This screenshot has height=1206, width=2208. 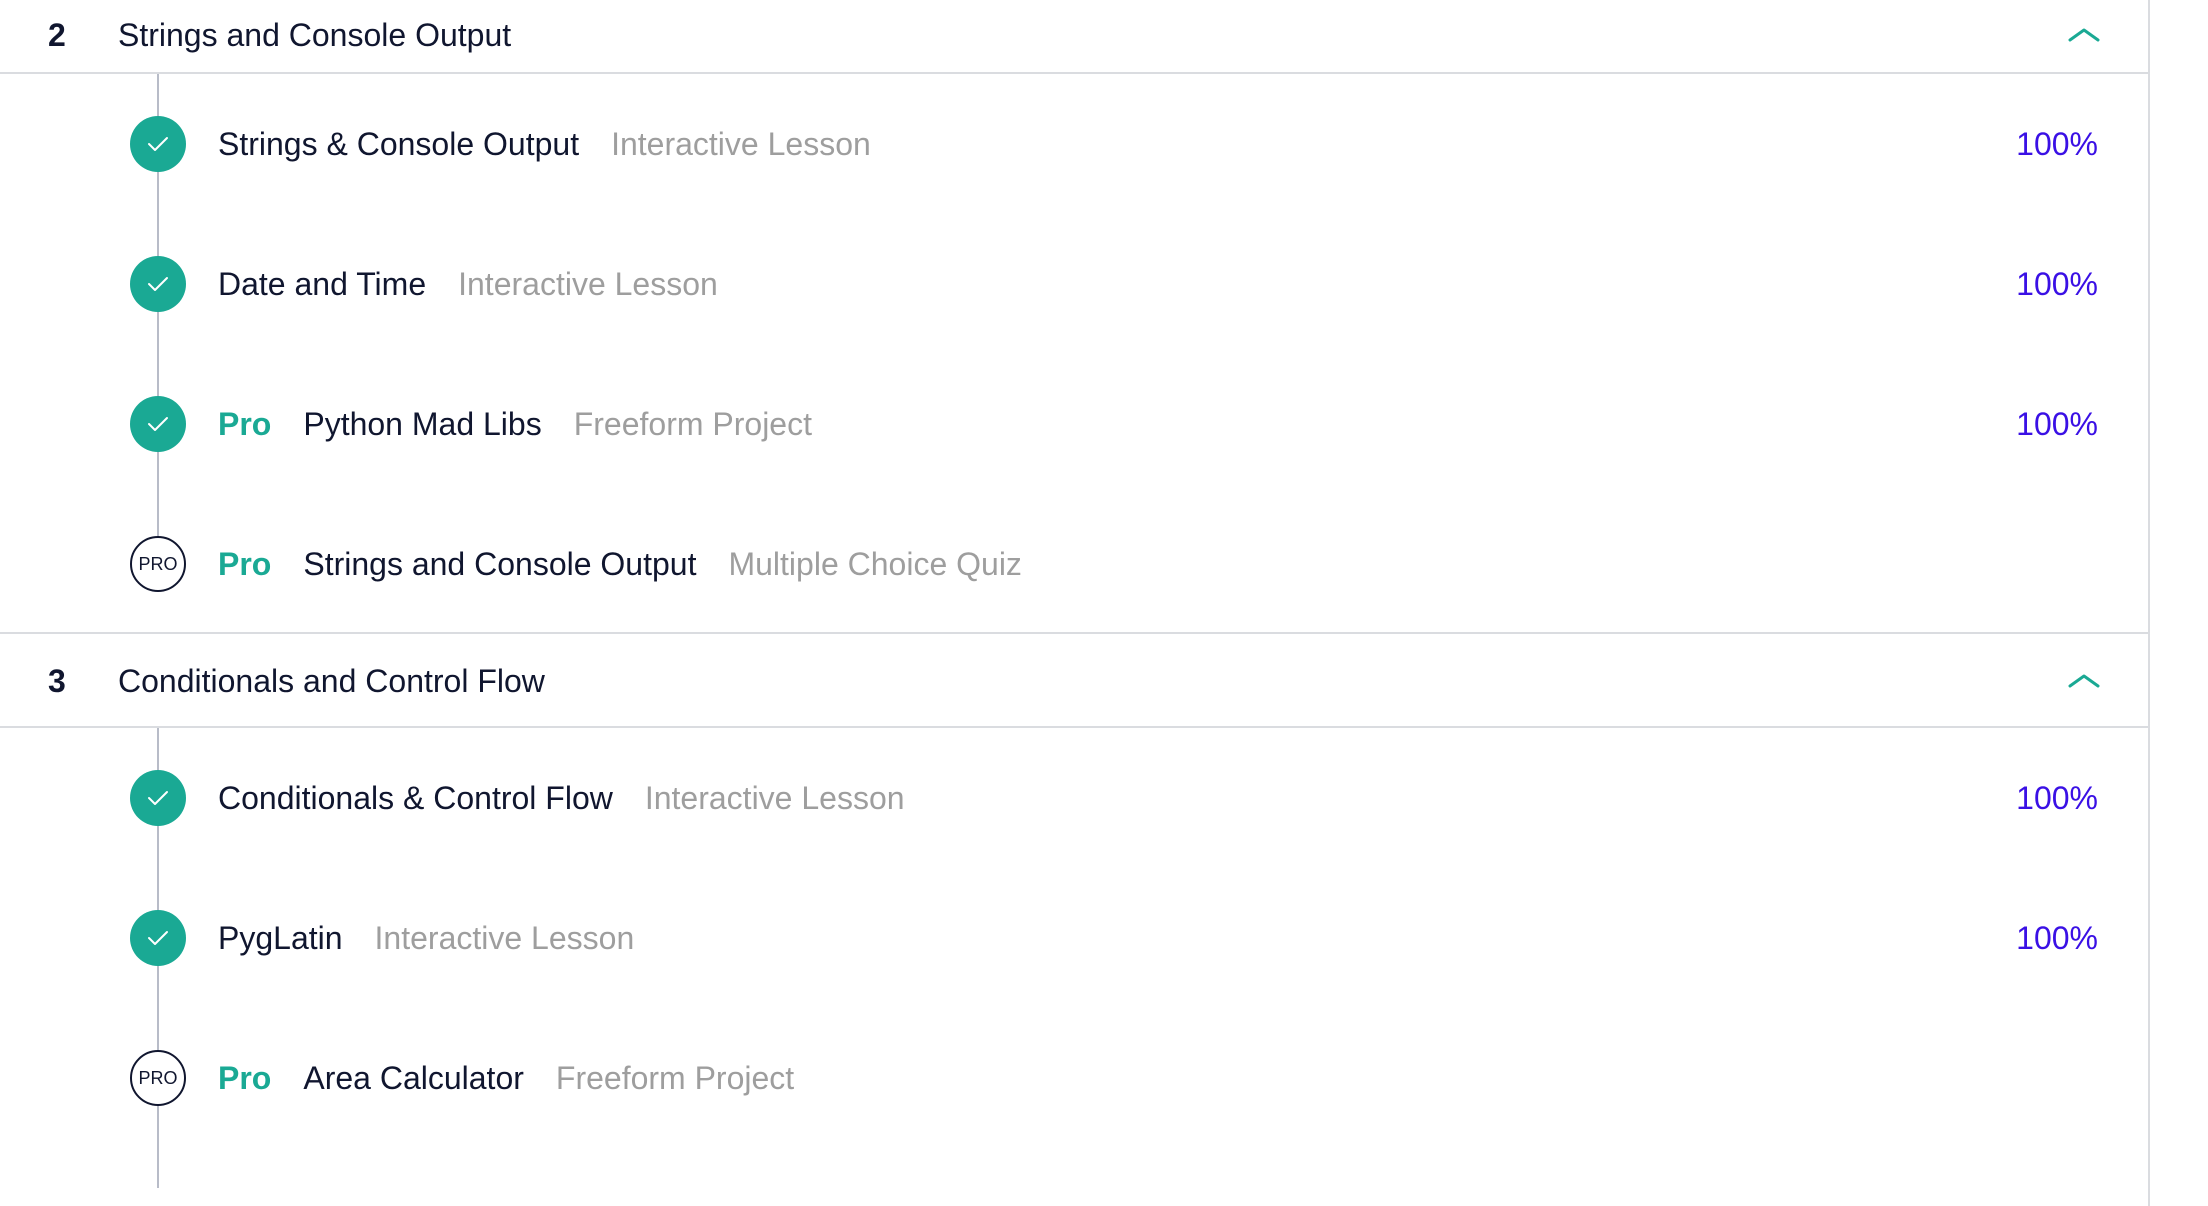 What do you see at coordinates (875, 564) in the screenshot?
I see `lesson-type: Multiple Choice Quiz` at bounding box center [875, 564].